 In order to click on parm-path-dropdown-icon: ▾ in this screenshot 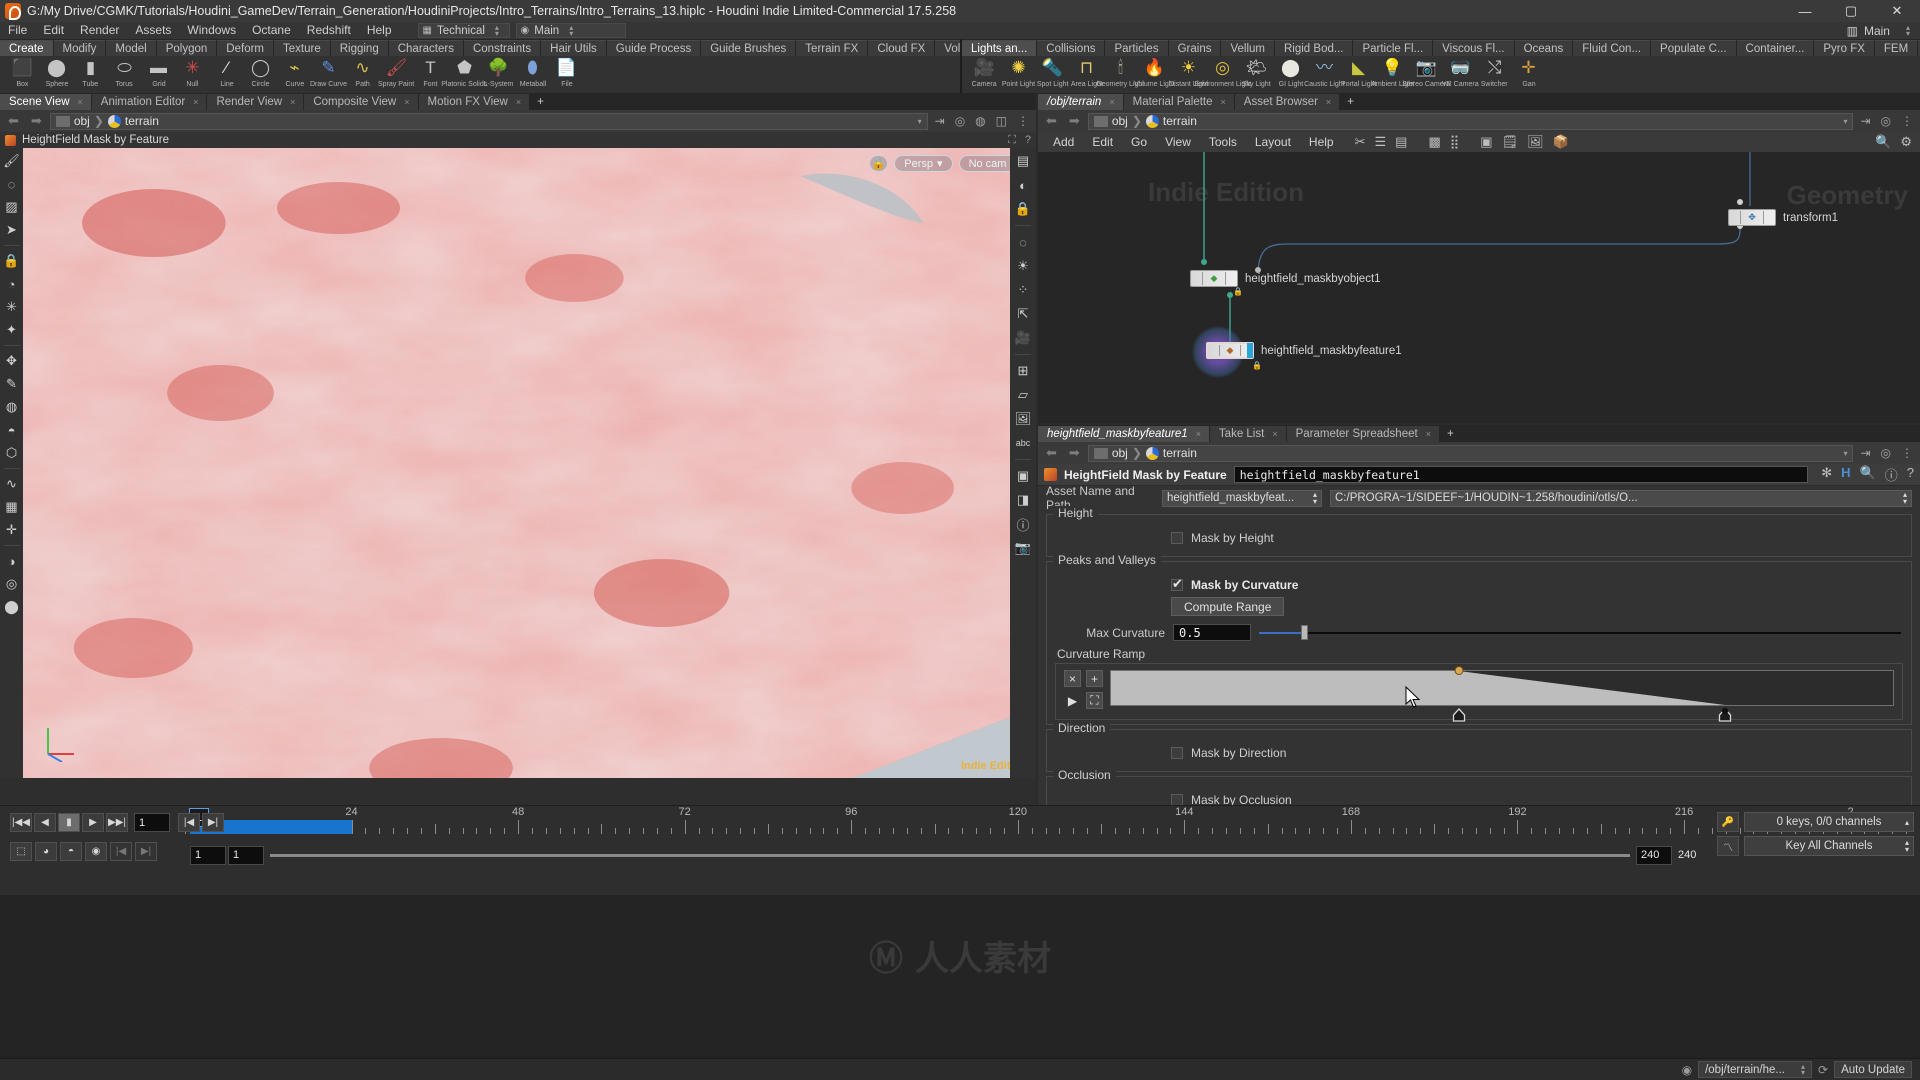, I will do `click(1845, 453)`.